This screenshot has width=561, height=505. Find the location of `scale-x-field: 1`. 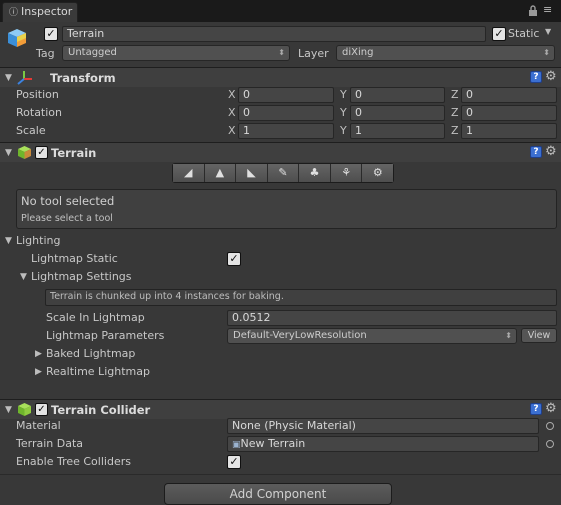

scale-x-field: 1 is located at coordinates (286, 131).